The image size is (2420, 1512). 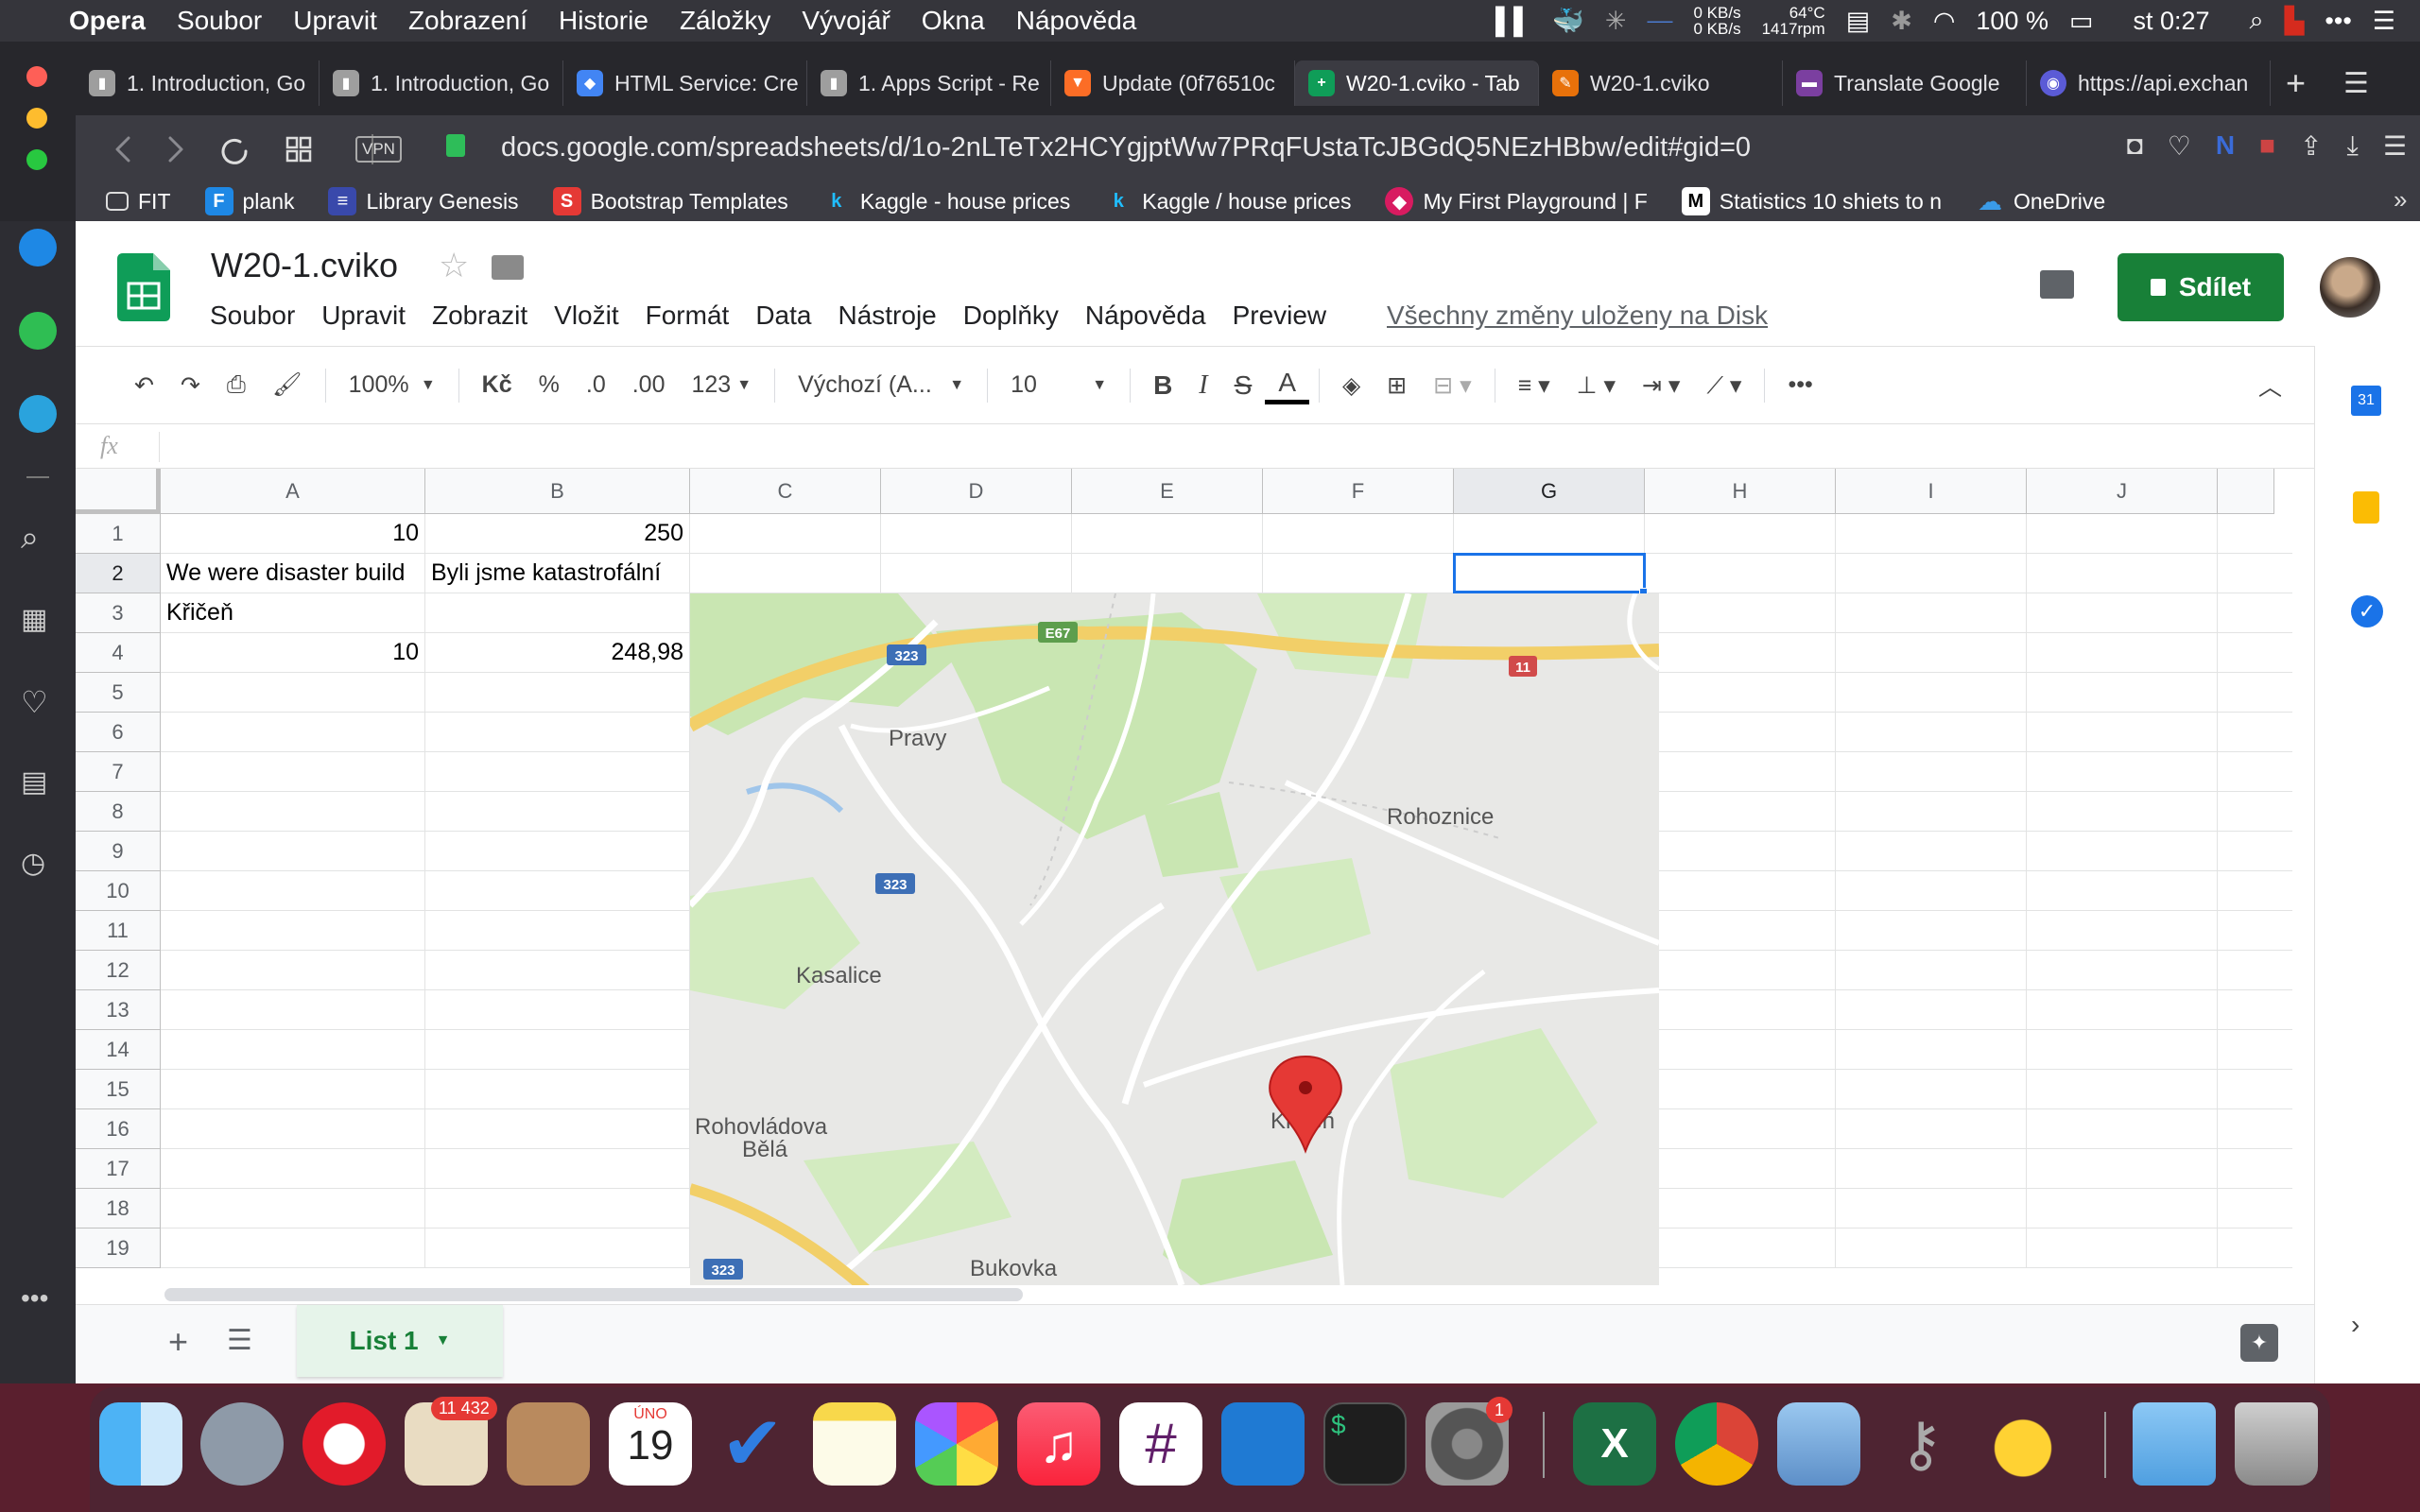 What do you see at coordinates (550, 385) in the screenshot?
I see `percent-button: %` at bounding box center [550, 385].